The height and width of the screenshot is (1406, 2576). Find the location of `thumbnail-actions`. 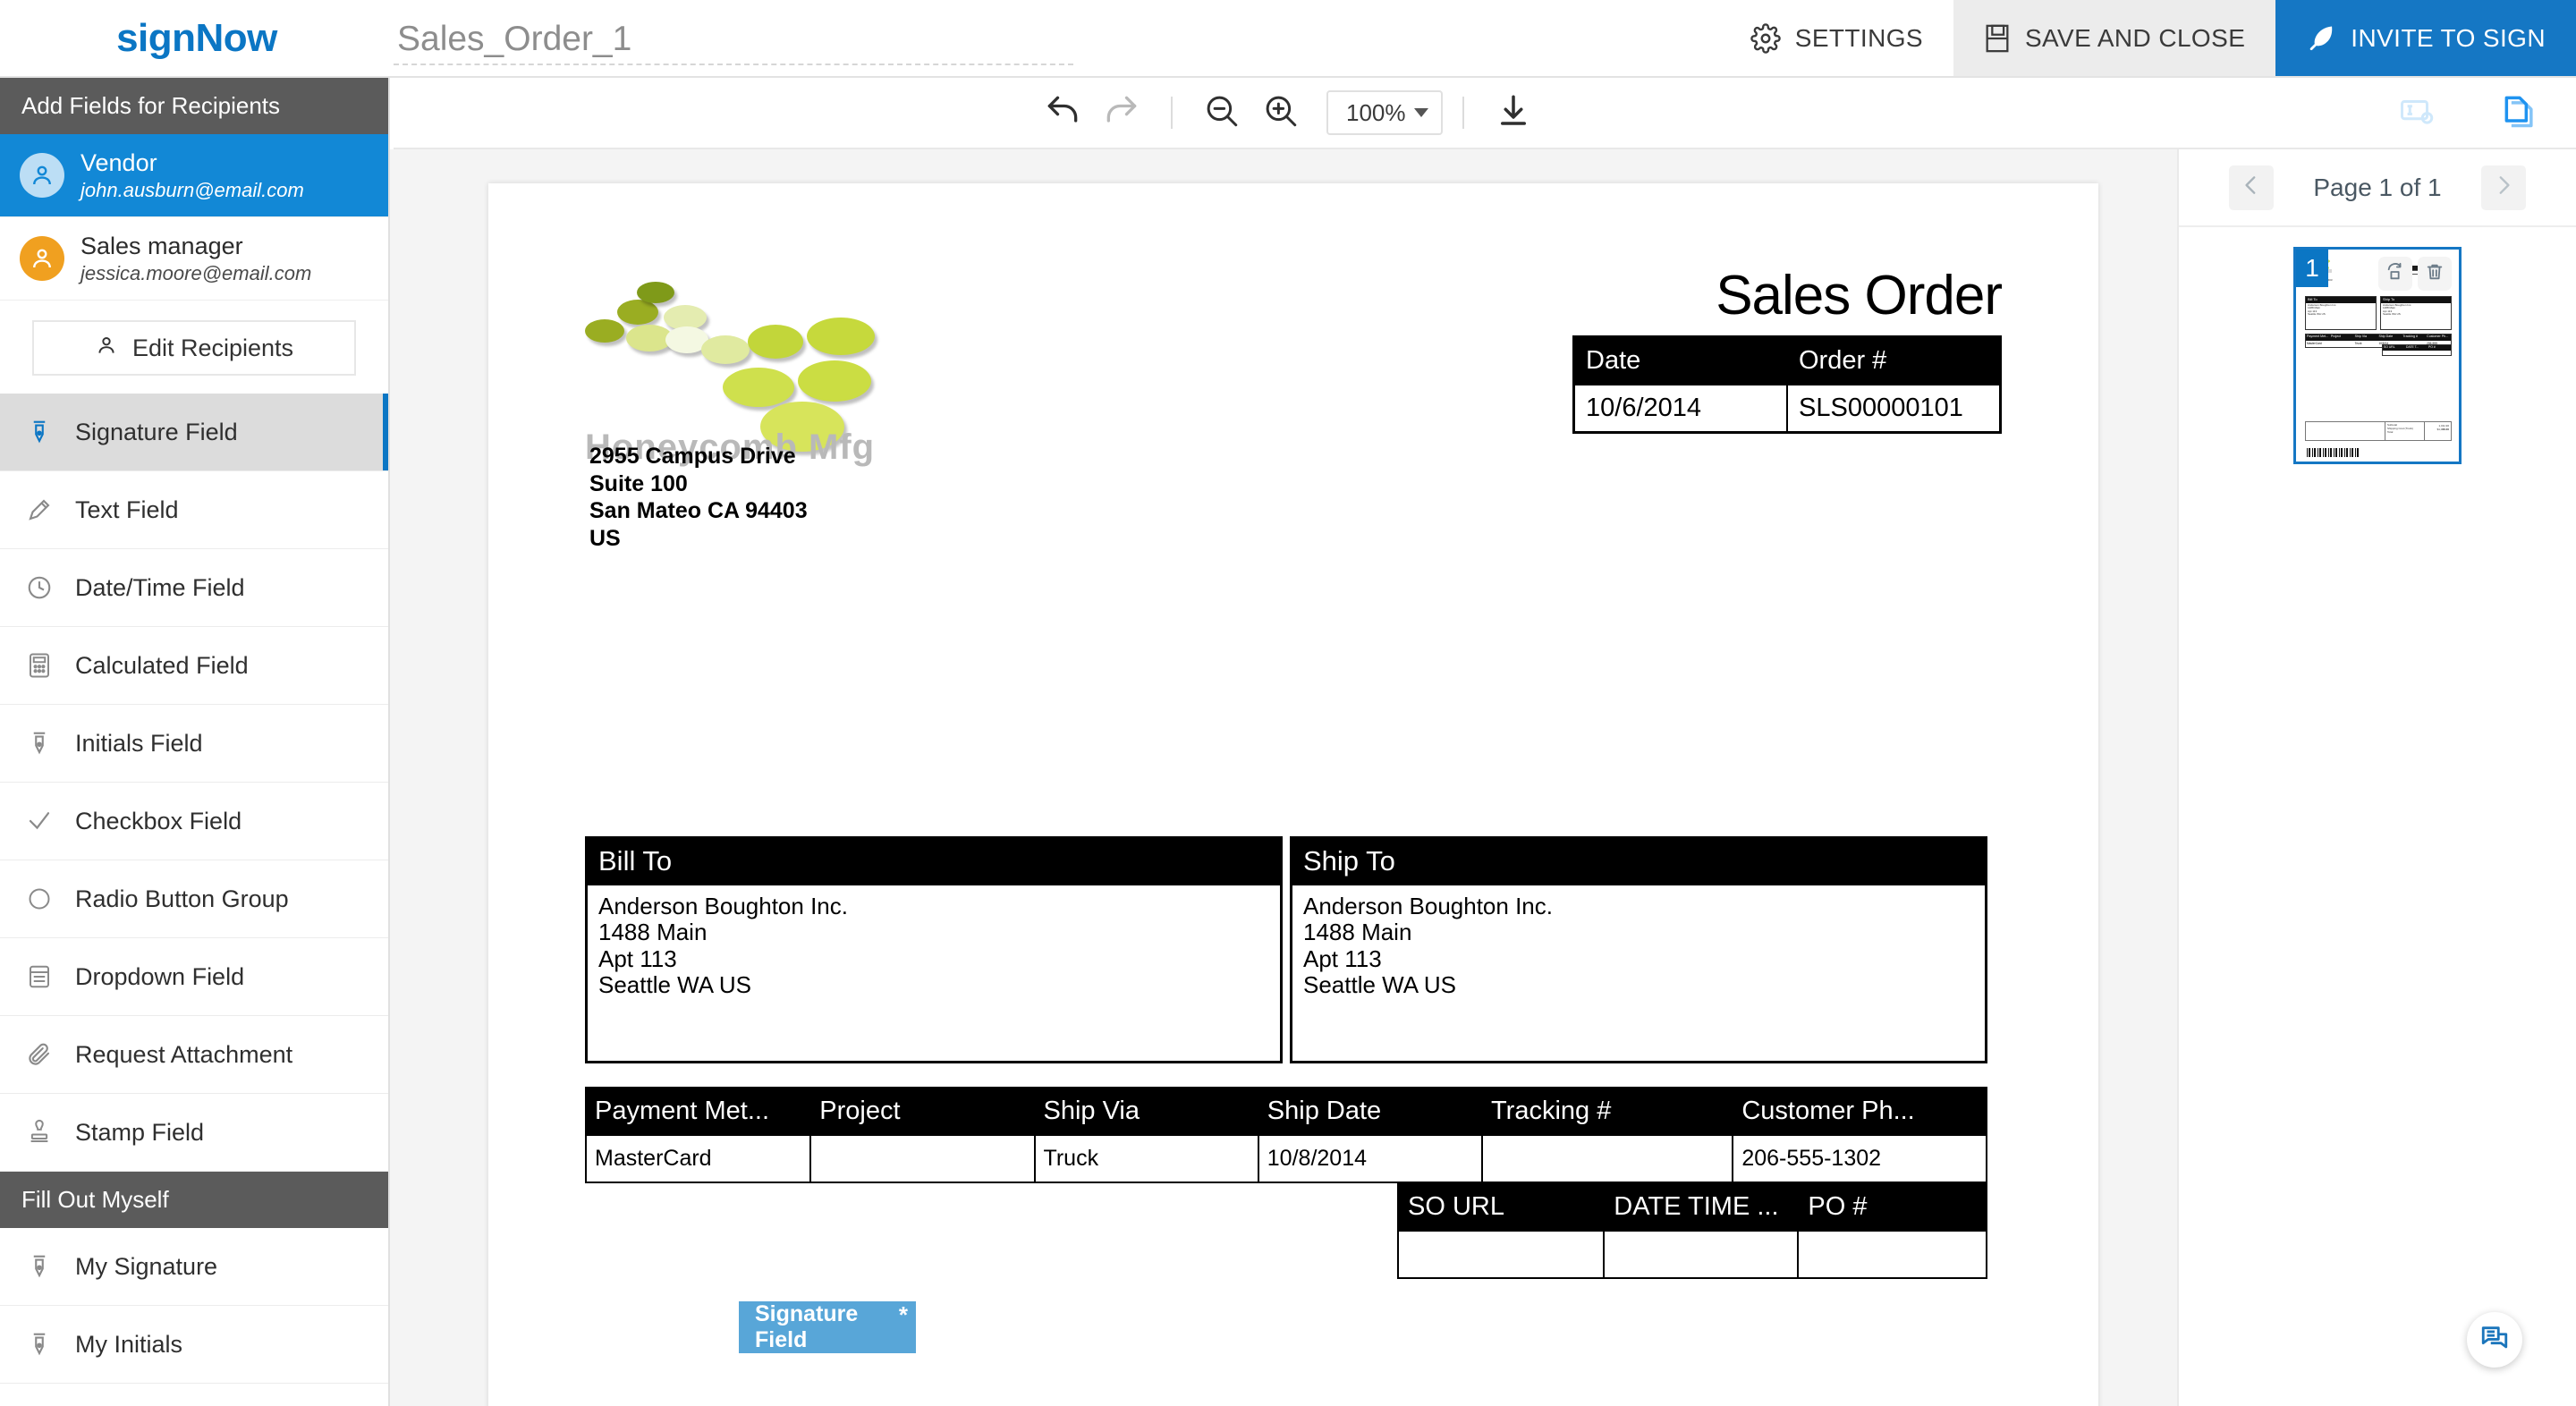

thumbnail-actions is located at coordinates (2415, 274).